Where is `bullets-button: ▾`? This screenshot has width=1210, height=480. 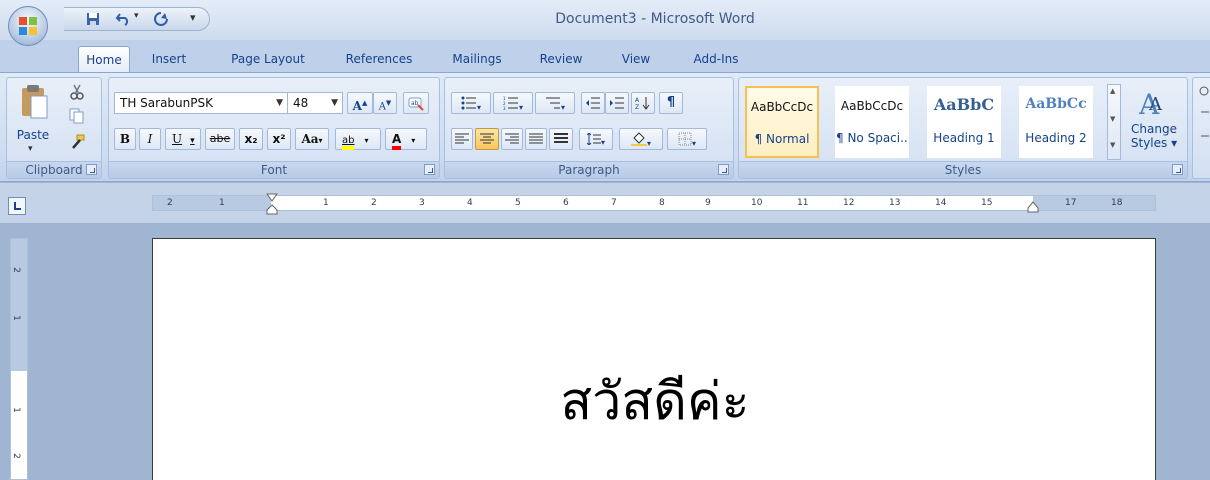 bullets-button: ▾ is located at coordinates (471, 103).